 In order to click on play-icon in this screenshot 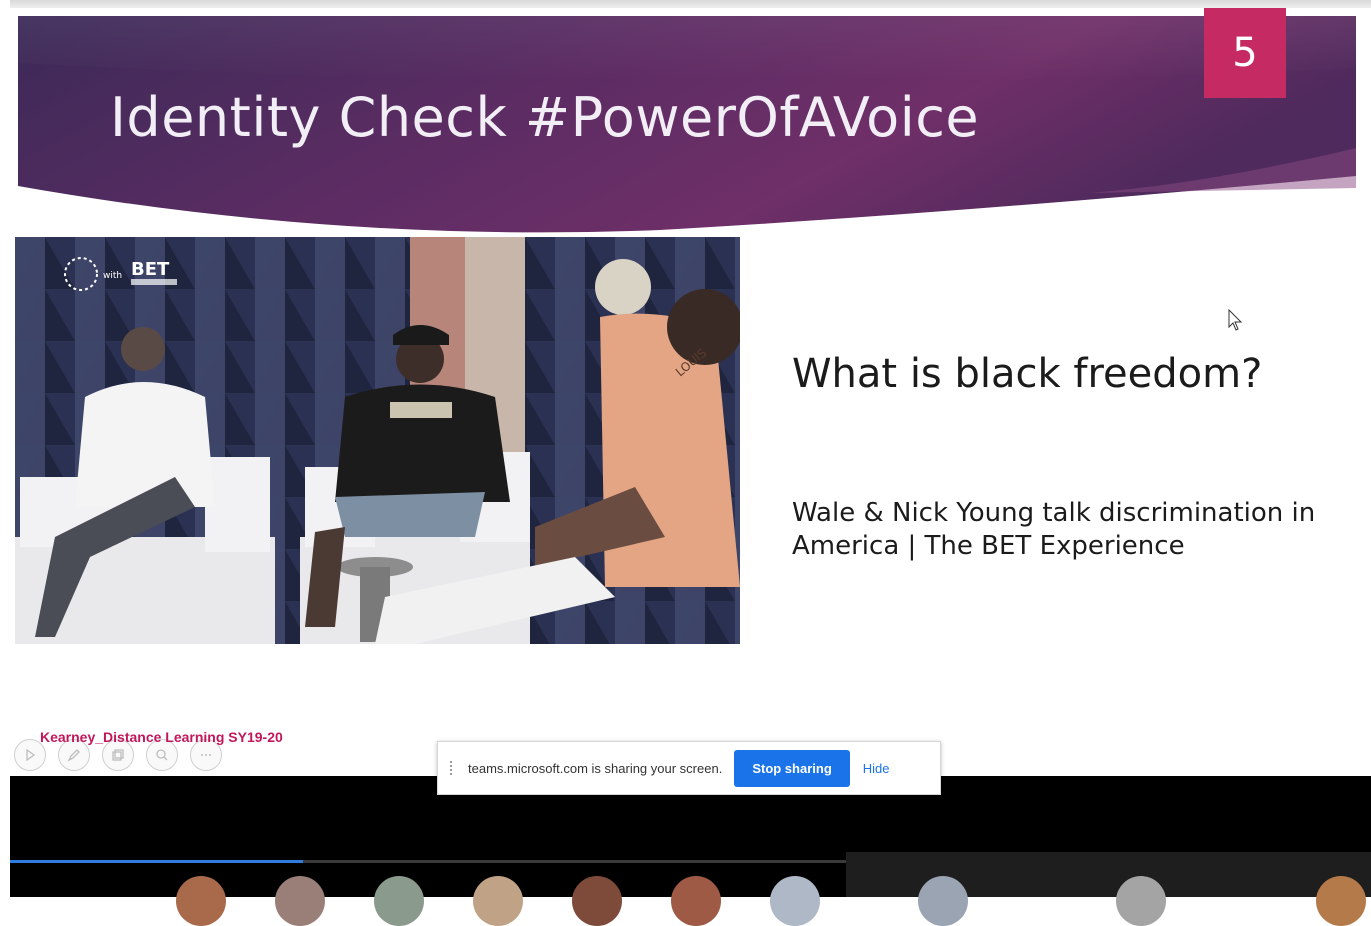, I will do `click(31, 755)`.